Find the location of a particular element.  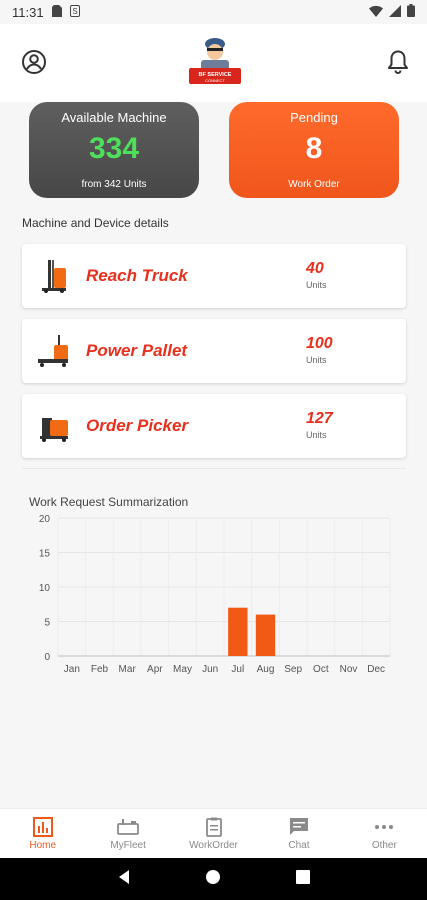

power-pallet-icon is located at coordinates (54, 351).